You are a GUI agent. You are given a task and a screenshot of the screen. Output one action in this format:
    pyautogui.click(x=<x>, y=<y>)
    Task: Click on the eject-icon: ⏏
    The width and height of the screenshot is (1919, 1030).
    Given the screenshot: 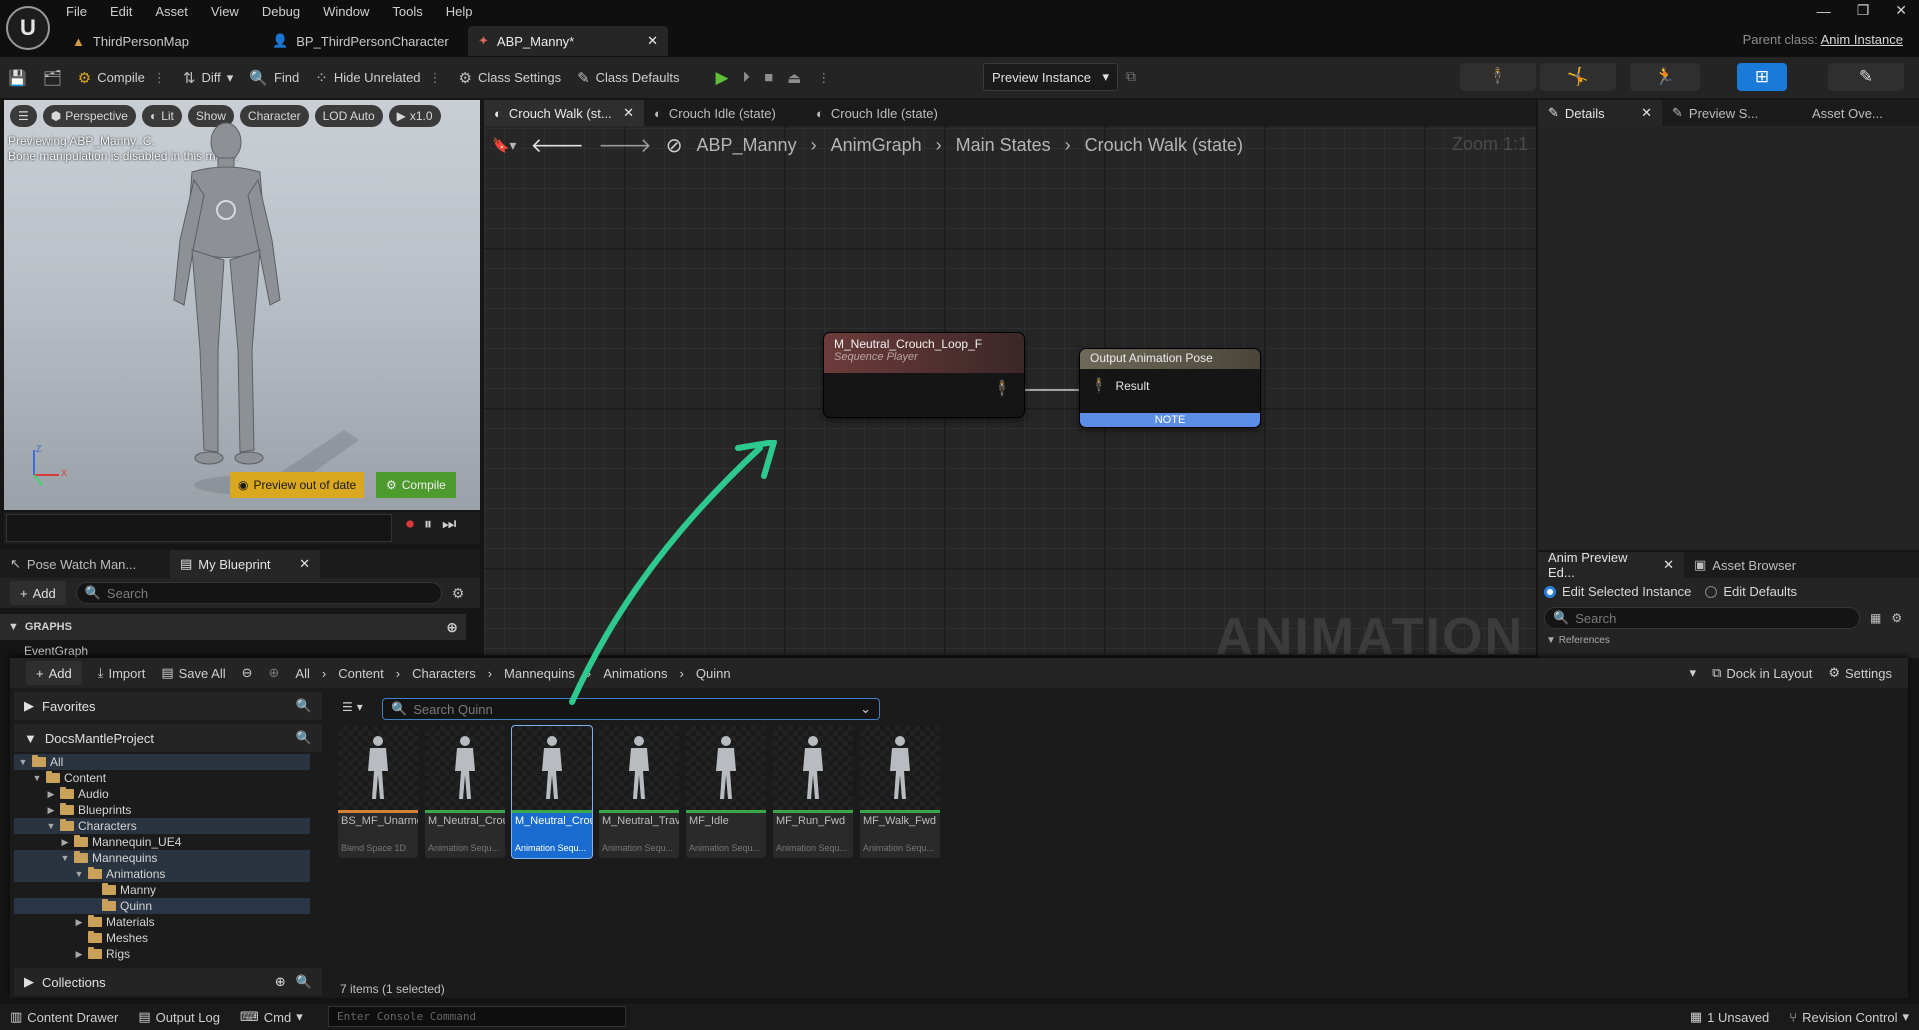 What is the action you would take?
    pyautogui.click(x=794, y=78)
    